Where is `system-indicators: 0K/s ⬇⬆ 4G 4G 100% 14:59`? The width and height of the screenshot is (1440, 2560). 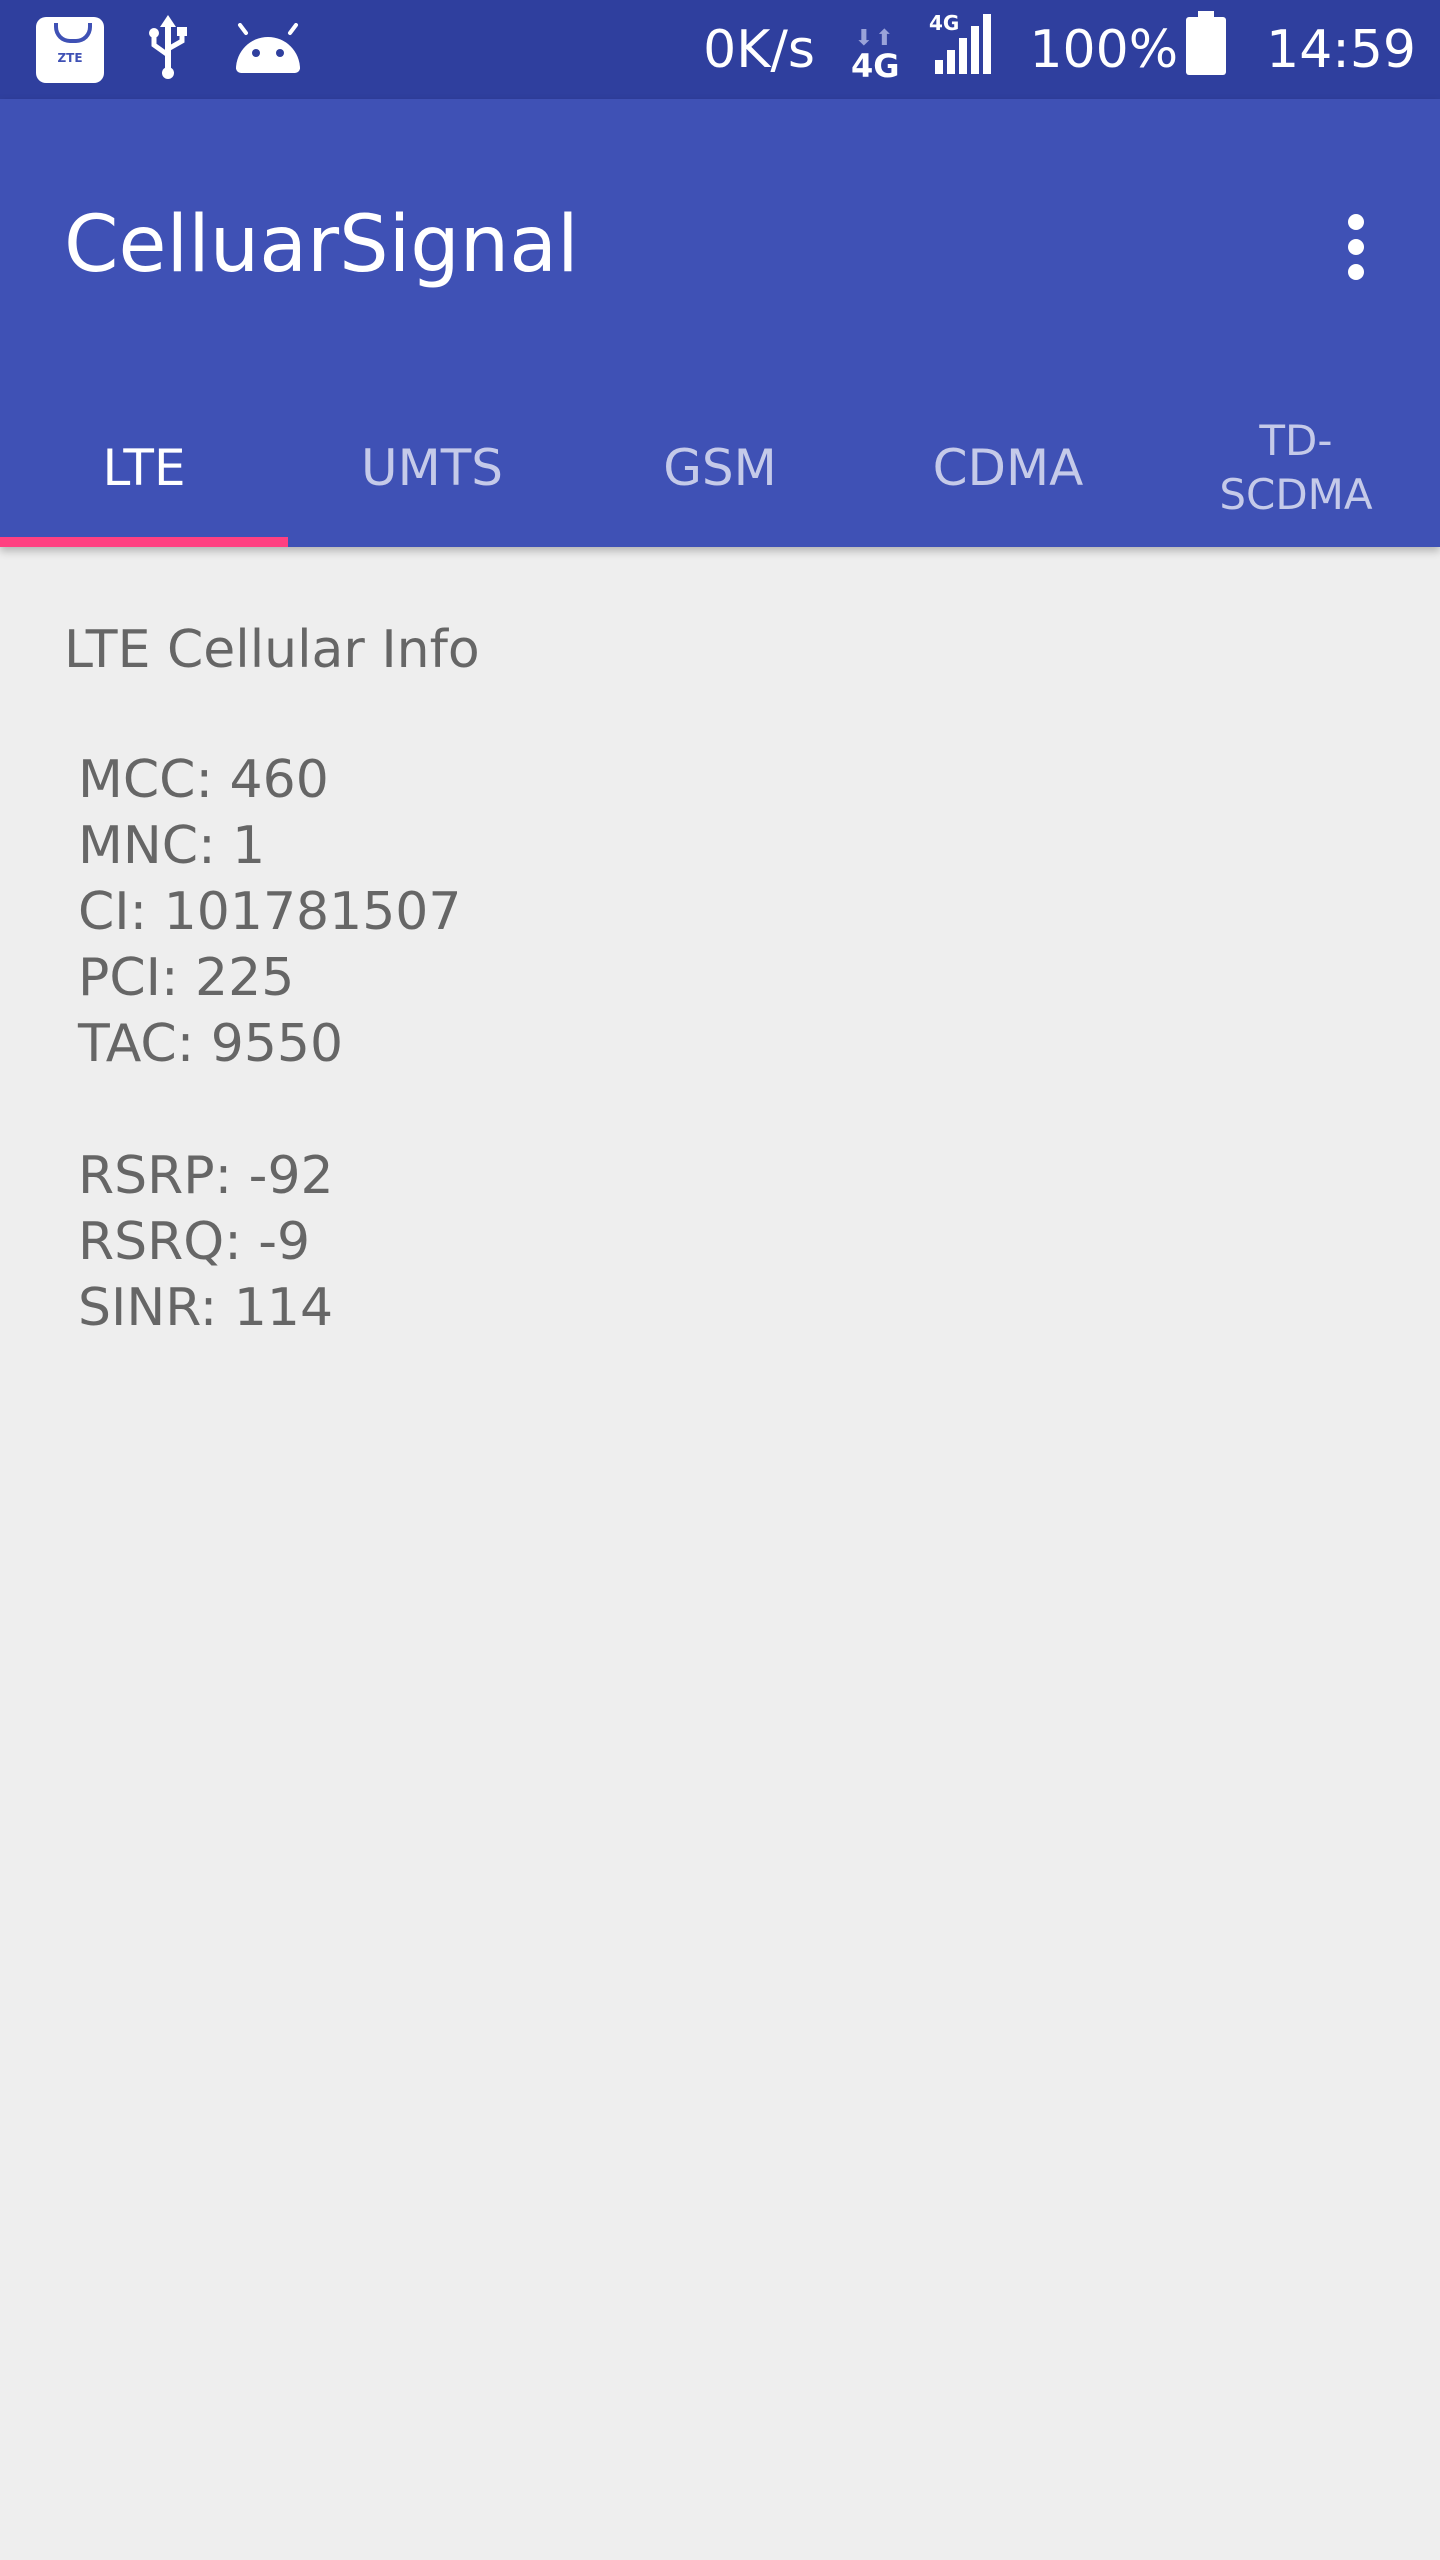 system-indicators: 0K/s ⬇⬆ 4G 4G 100% 14:59 is located at coordinates (1059, 49).